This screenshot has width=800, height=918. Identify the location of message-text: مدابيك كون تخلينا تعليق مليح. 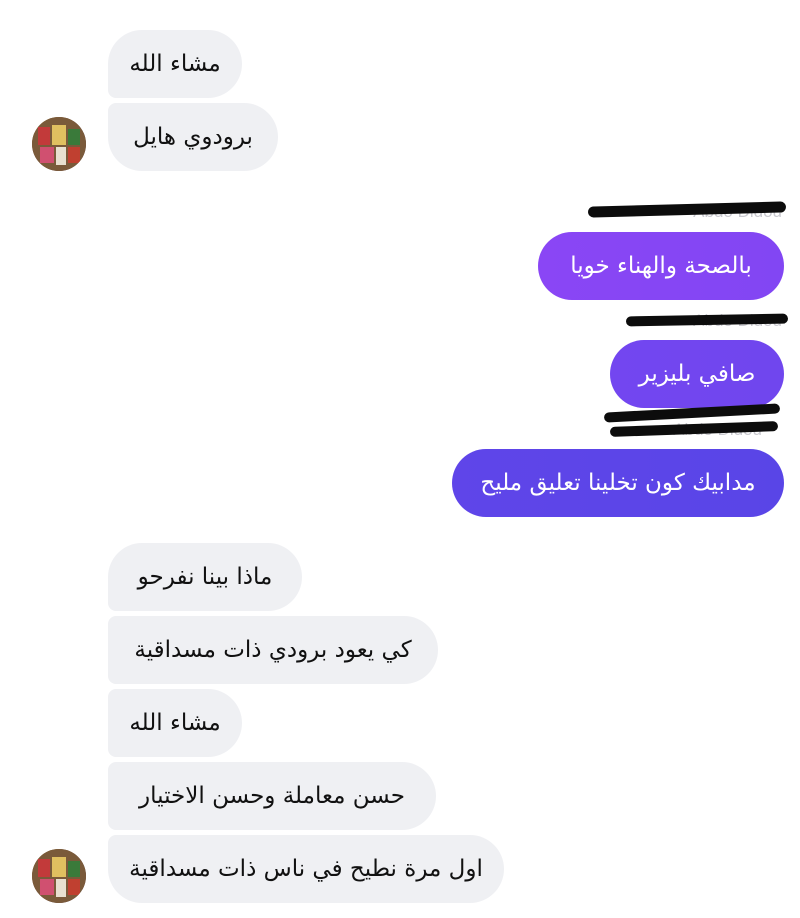
(618, 482).